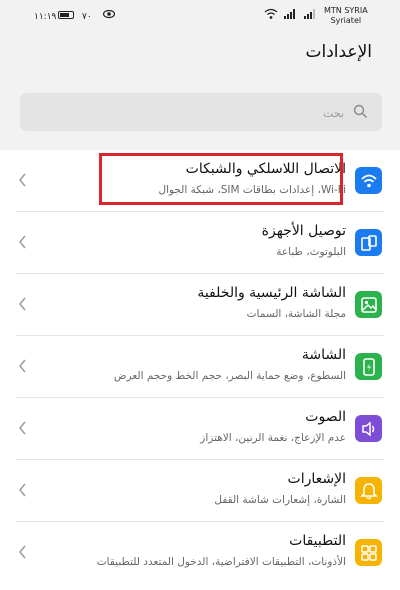 This screenshot has width=400, height=590. I want to click on highlight-box, so click(221, 179).